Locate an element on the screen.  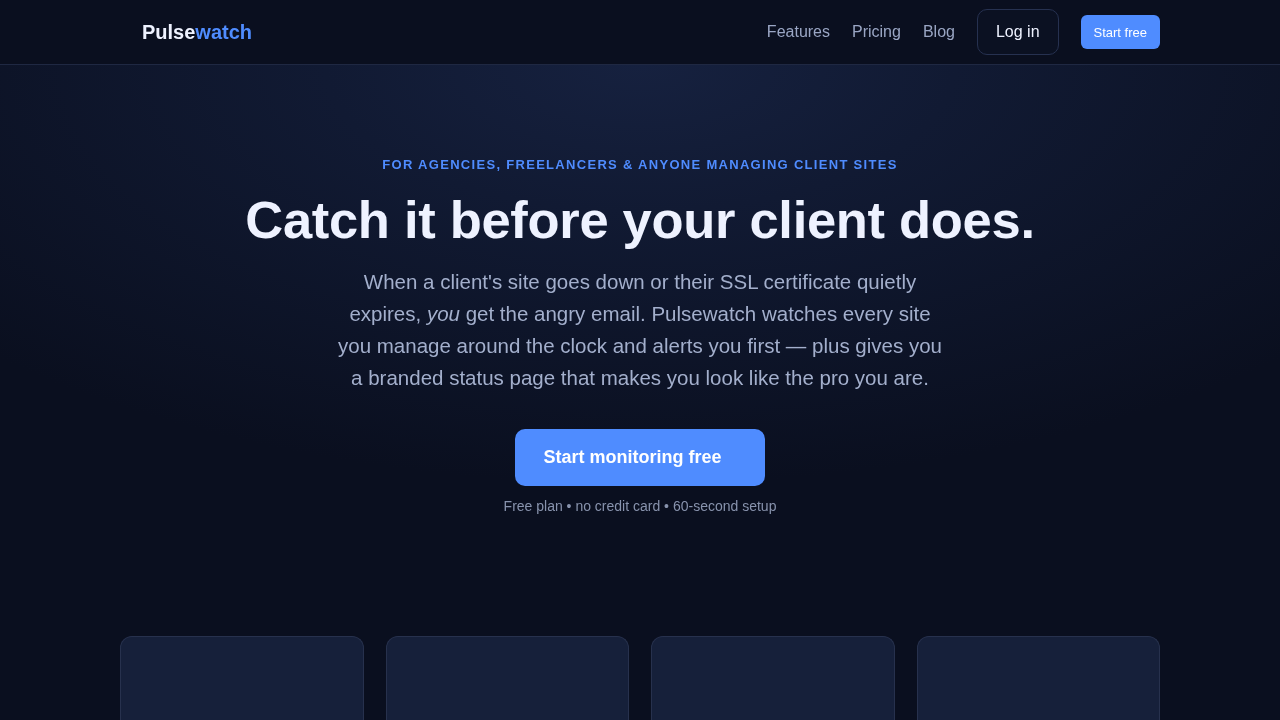
nav-link: Pricing is located at coordinates (876, 32).